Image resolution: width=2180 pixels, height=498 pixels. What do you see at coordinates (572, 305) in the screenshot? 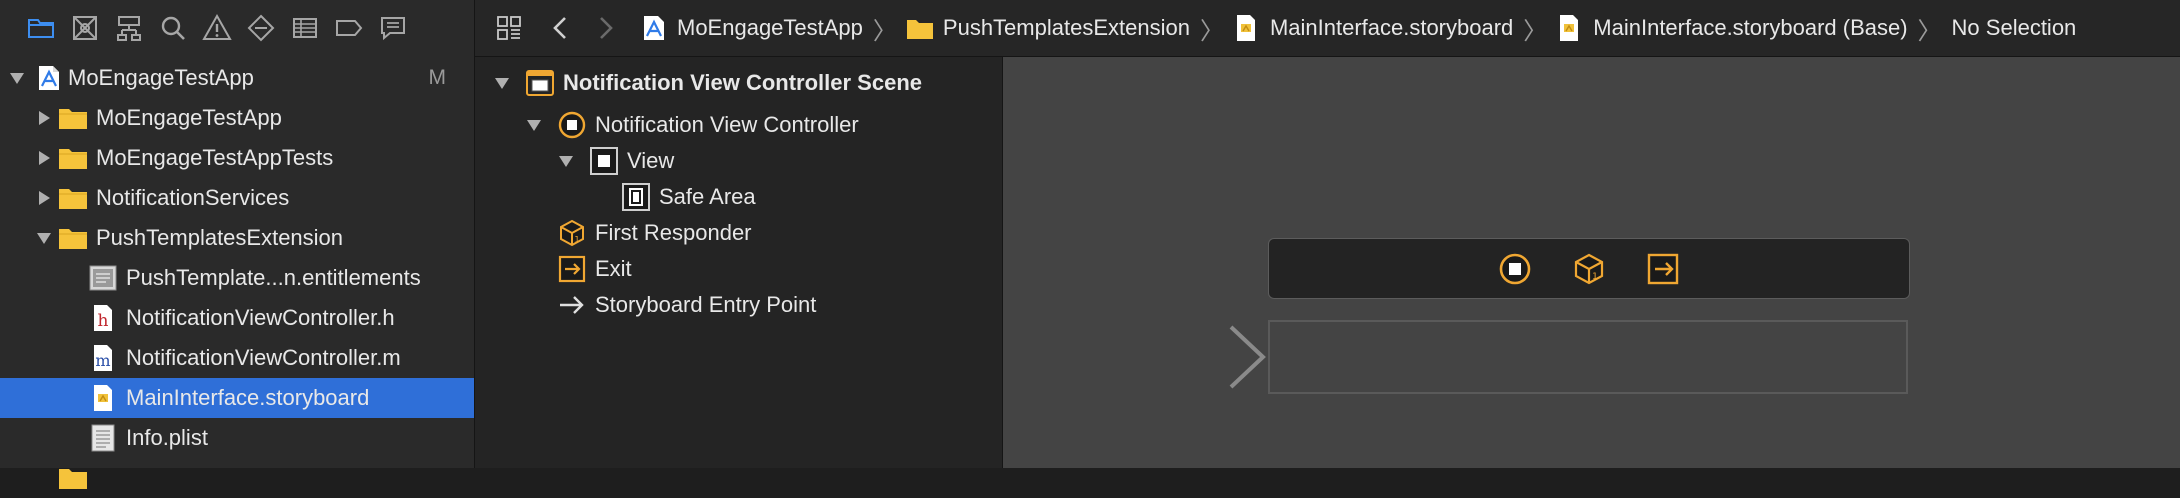
I see `entry-arrow-icon` at bounding box center [572, 305].